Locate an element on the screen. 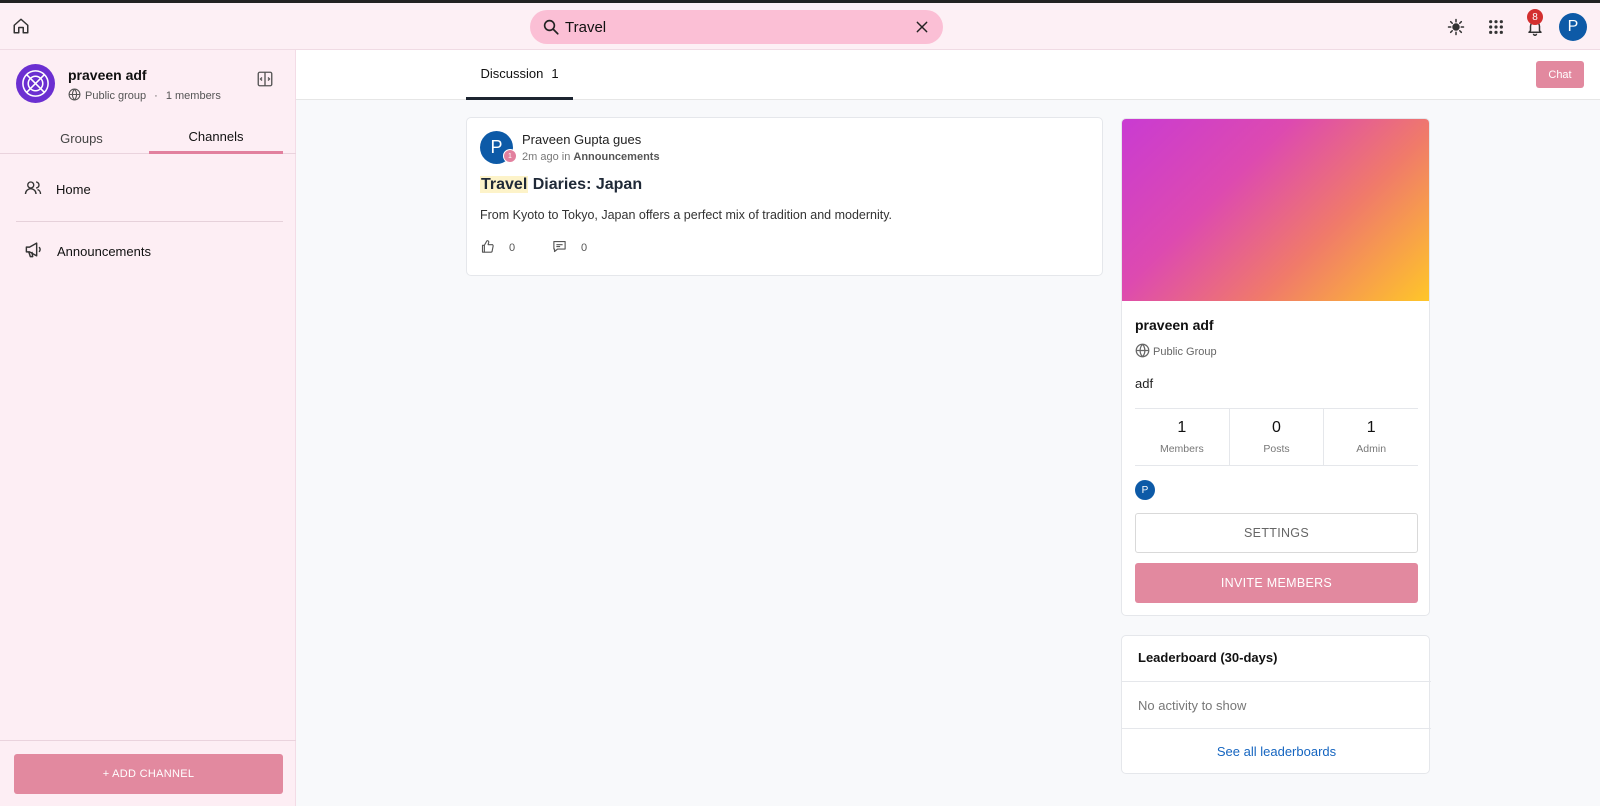  post-author: Praveen Gupta gues is located at coordinates (581, 139).